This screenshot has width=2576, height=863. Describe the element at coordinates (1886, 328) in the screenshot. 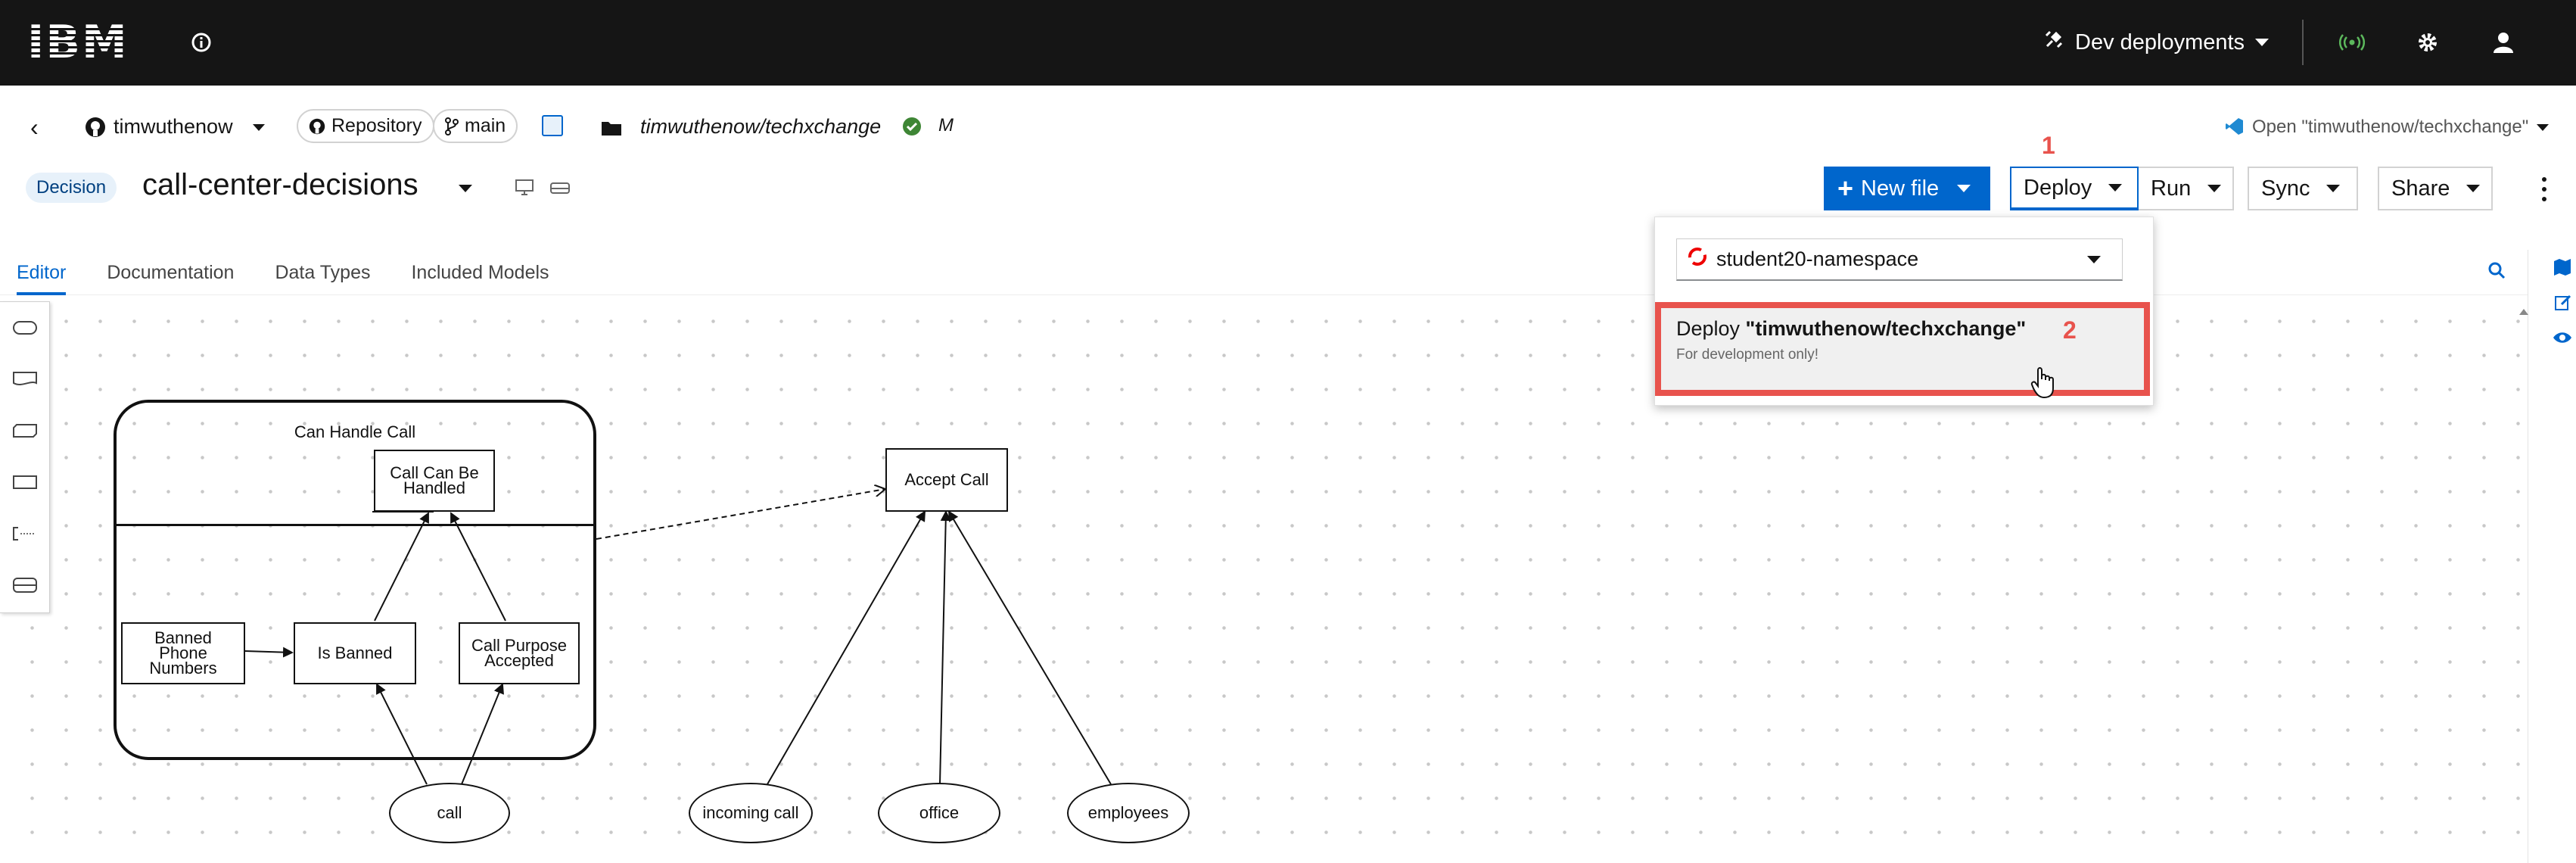

I see `deploy-item-target: "timwuthenow/techxchange"` at that location.